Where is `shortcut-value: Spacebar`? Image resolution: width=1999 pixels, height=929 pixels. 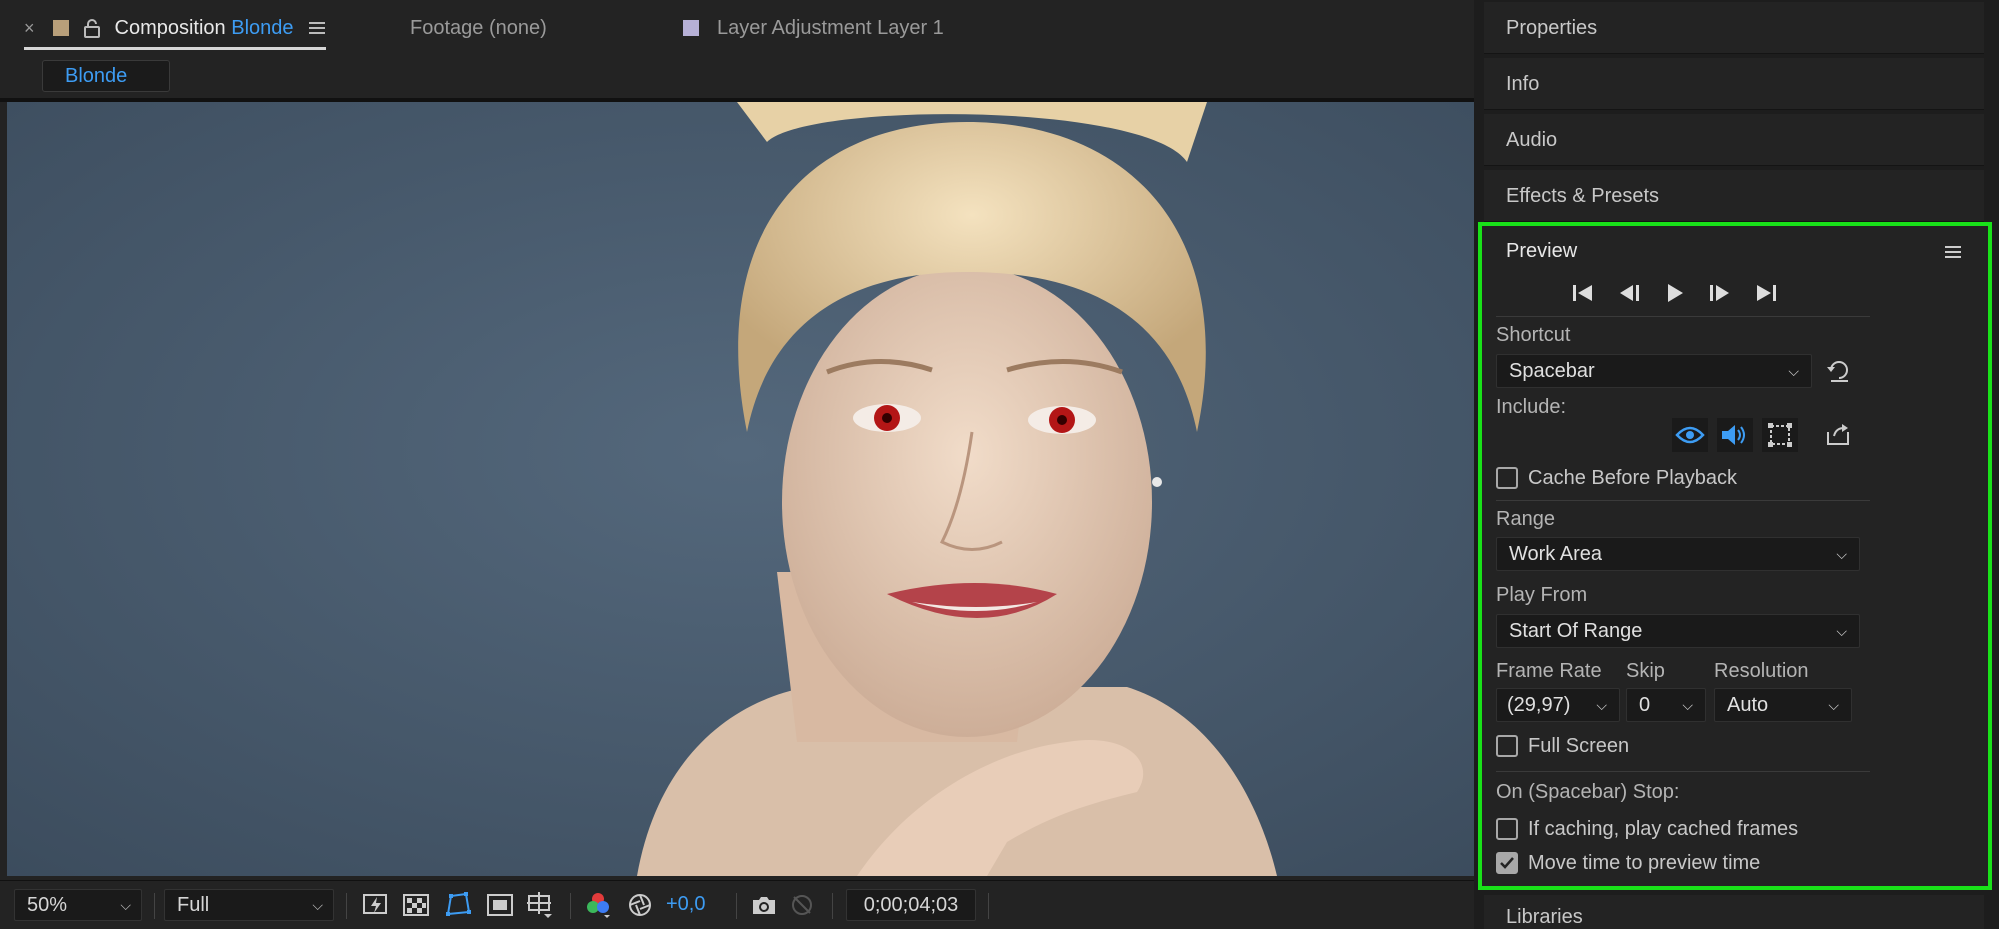
shortcut-value: Spacebar is located at coordinates (1552, 371).